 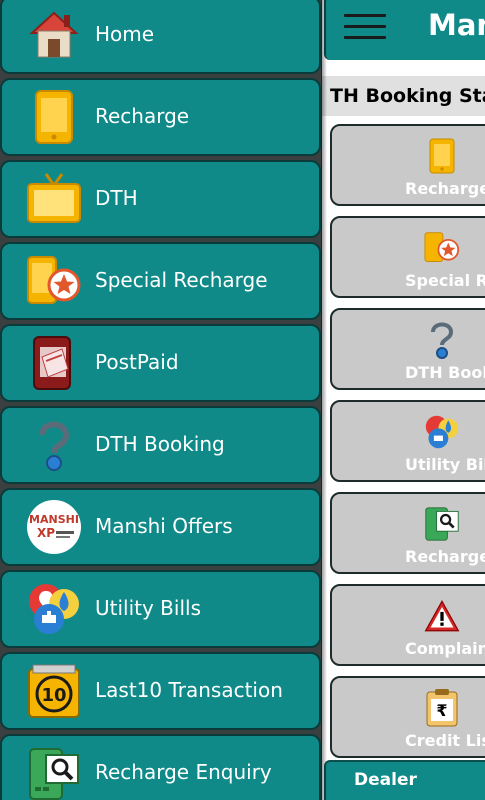 I want to click on svg-text: MANSHI, so click(x=54, y=519).